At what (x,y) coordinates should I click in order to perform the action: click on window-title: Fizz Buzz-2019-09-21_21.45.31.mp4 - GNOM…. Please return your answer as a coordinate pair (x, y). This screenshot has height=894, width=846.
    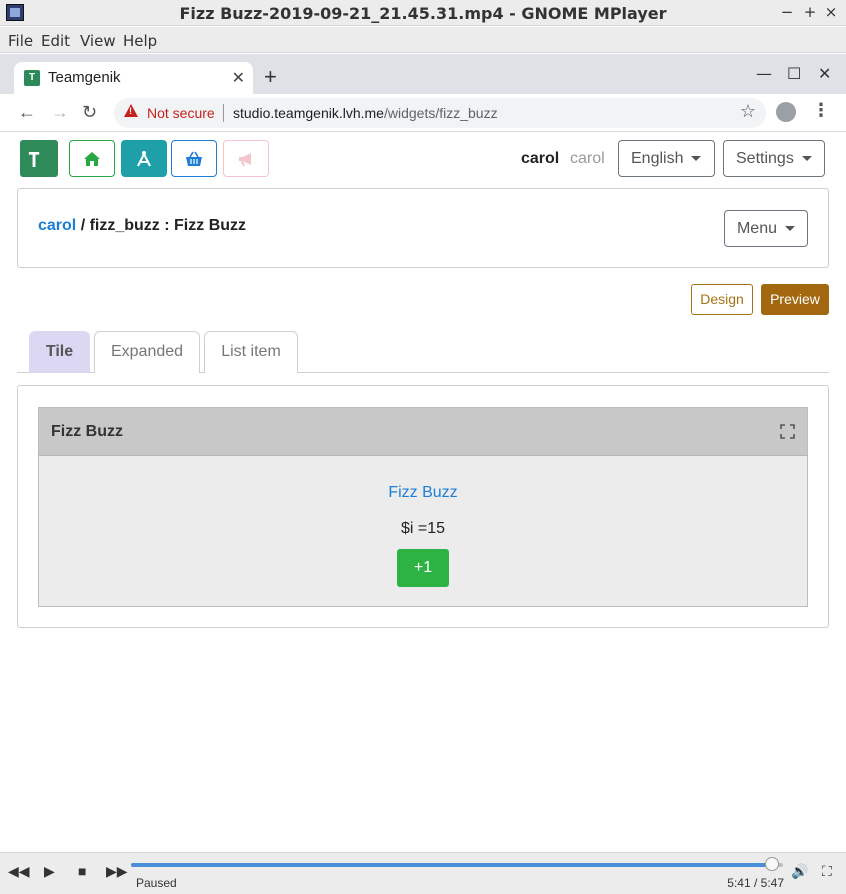
    Looking at the image, I should click on (423, 13).